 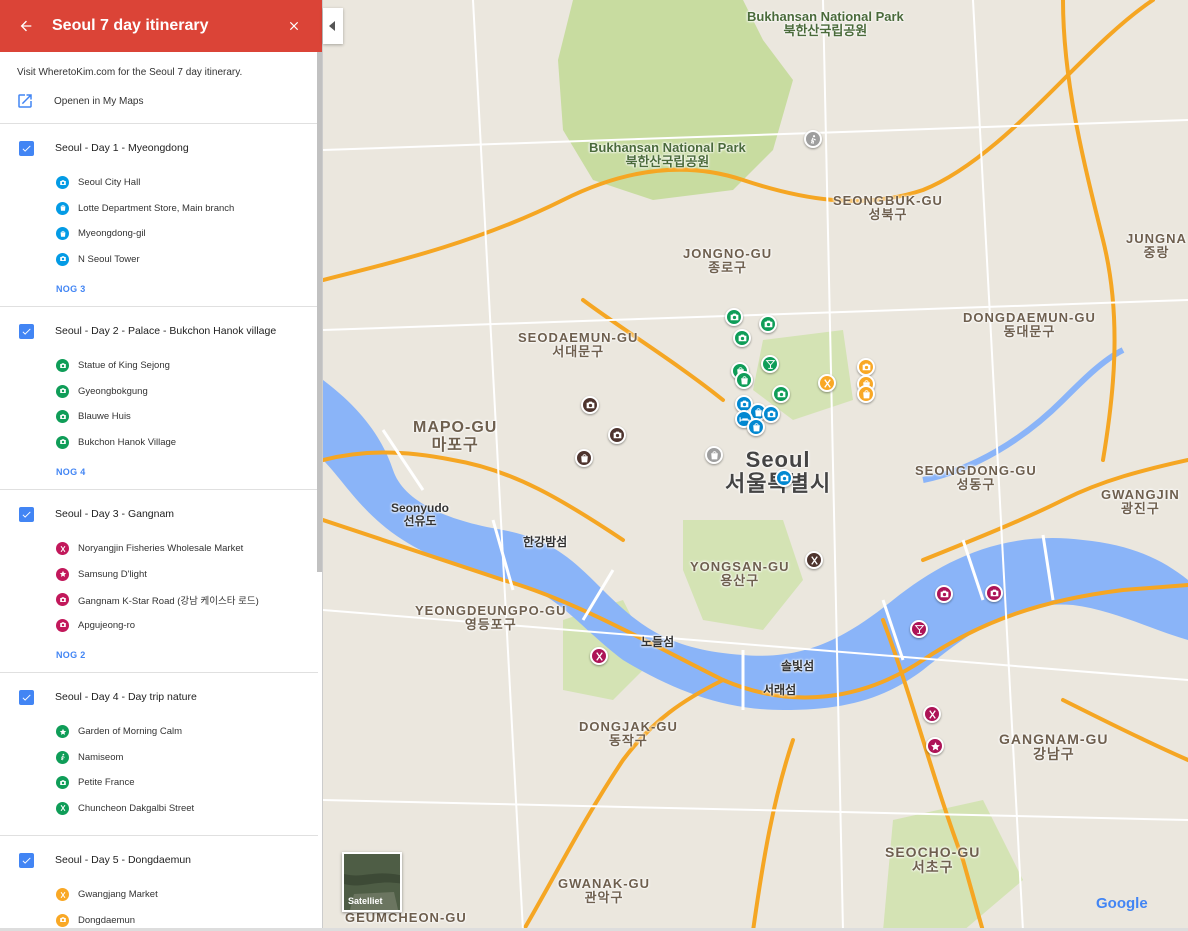 What do you see at coordinates (161, 549) in the screenshot?
I see `place-label: Noryangjin Fisheries Wholesale Market` at bounding box center [161, 549].